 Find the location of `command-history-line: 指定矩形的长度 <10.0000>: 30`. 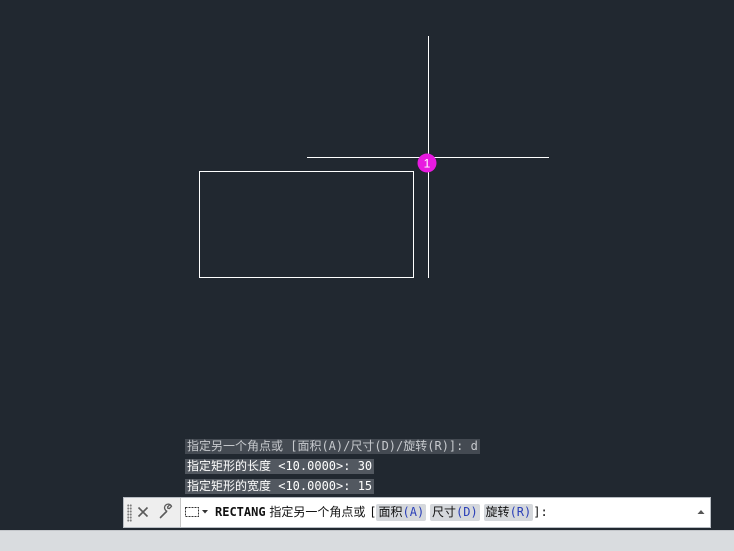

command-history-line: 指定矩形的长度 <10.0000>: 30 is located at coordinates (280, 466).